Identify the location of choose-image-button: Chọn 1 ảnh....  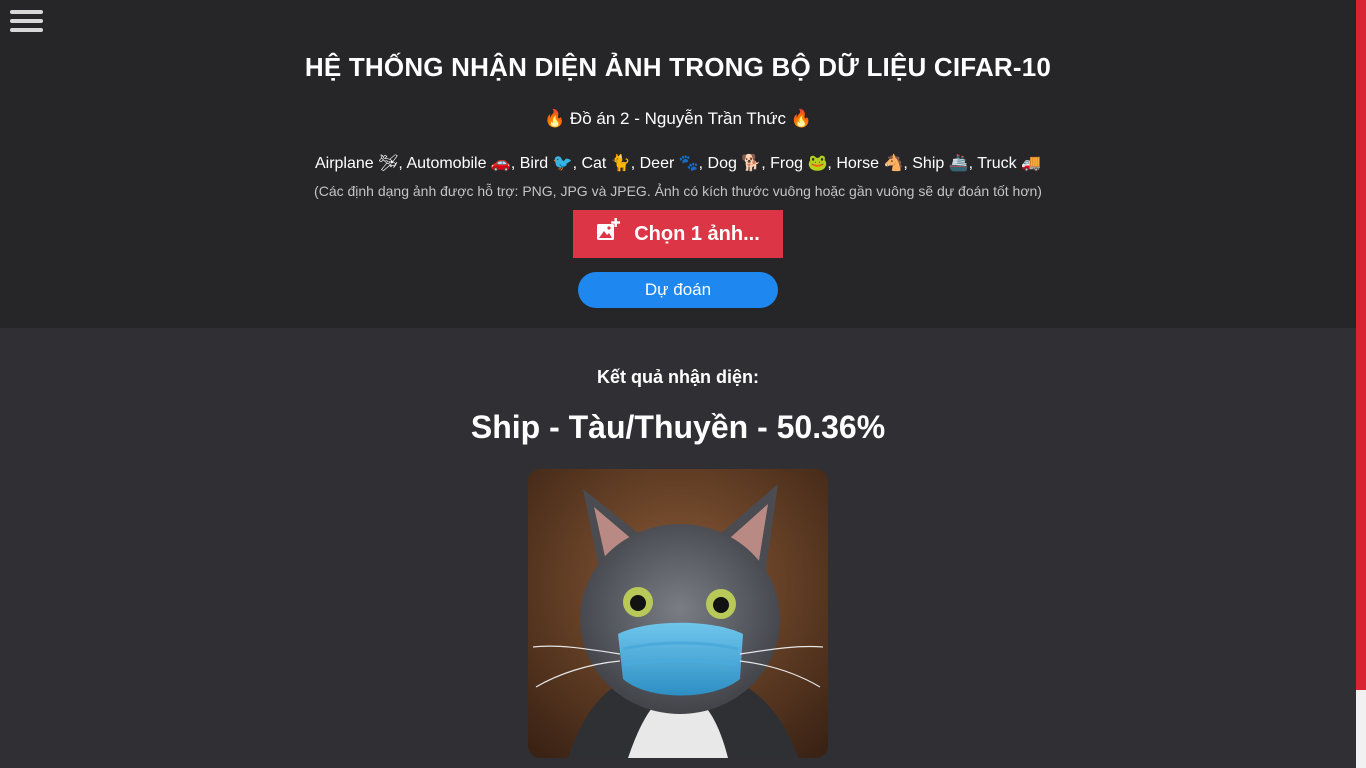
(678, 234).